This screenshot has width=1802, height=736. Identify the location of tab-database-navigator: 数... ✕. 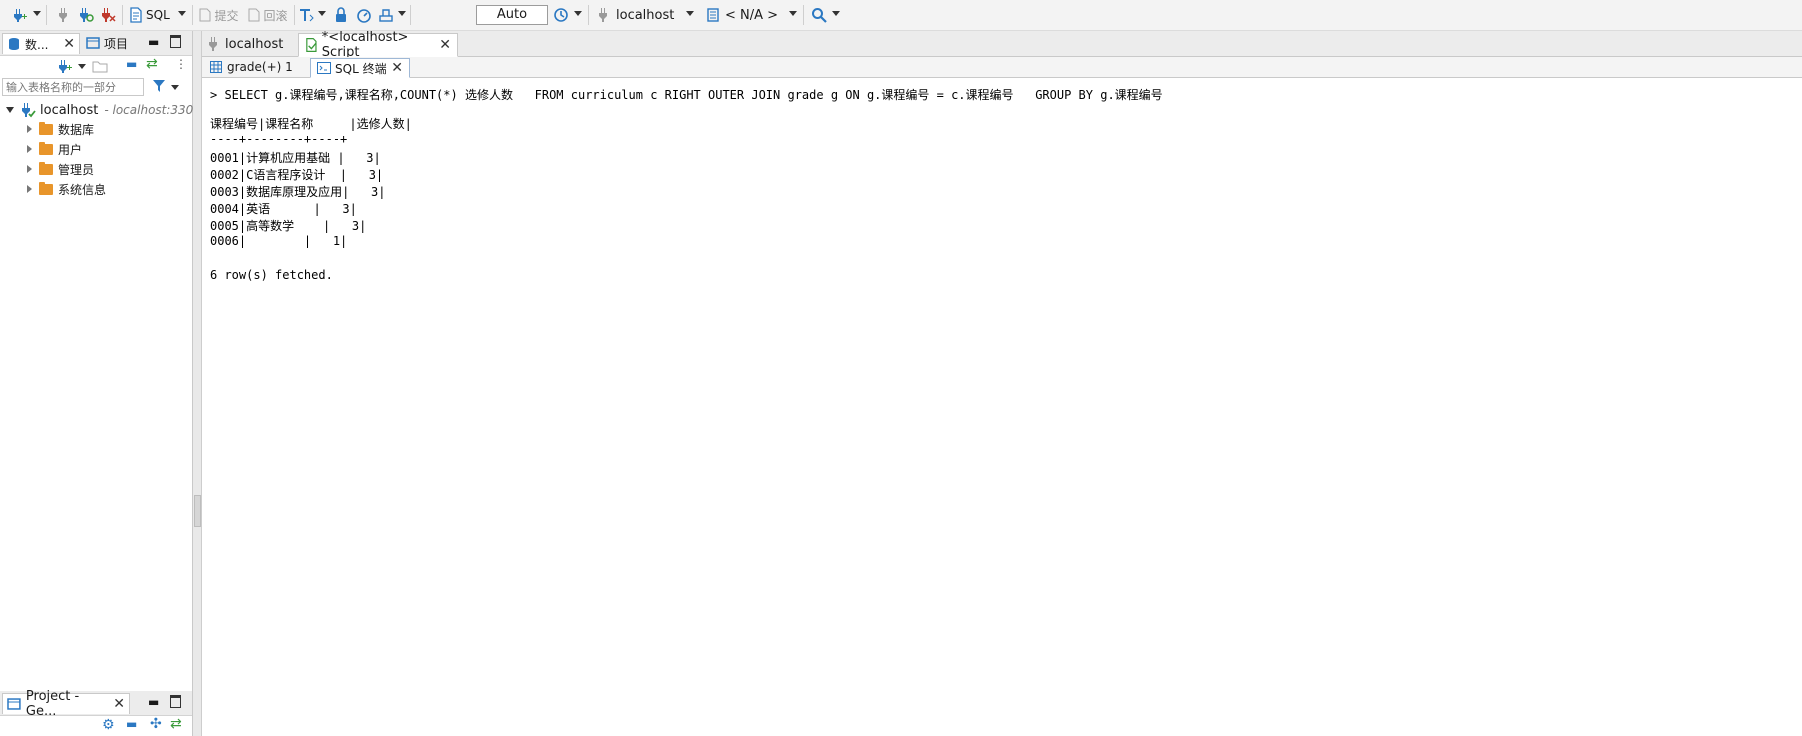
(41, 43).